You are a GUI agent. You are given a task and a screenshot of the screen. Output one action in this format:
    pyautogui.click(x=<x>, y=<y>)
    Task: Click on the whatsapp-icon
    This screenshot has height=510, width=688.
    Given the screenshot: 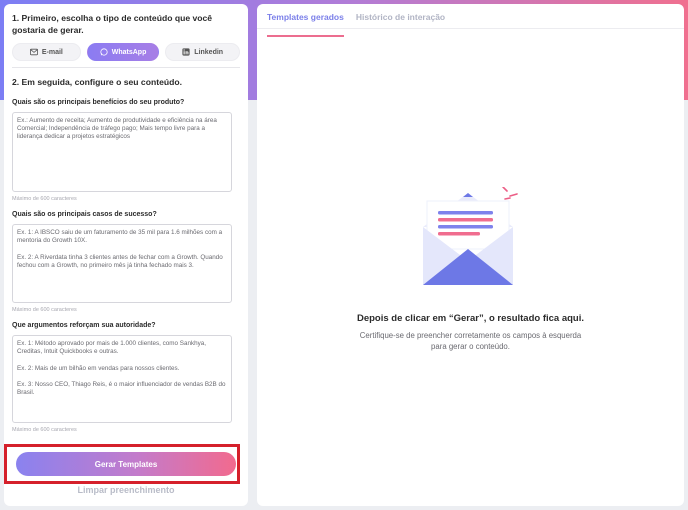 What is the action you would take?
    pyautogui.click(x=104, y=52)
    